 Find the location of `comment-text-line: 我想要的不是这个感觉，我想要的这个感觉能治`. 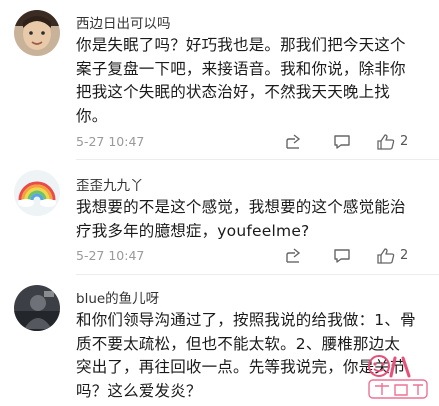

comment-text-line: 我想要的不是这个感觉，我想要的这个感觉能治 is located at coordinates (241, 207).